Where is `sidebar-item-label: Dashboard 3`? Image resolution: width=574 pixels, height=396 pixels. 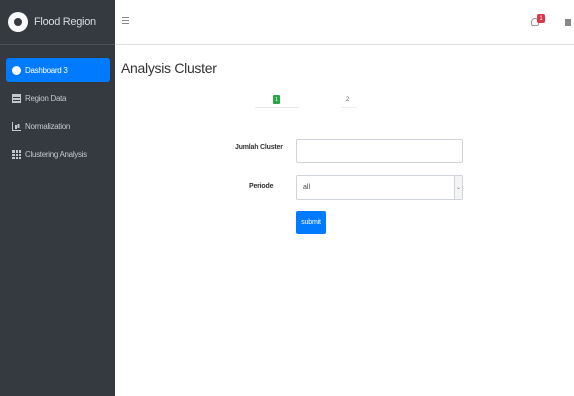 sidebar-item-label: Dashboard 3 is located at coordinates (46, 70).